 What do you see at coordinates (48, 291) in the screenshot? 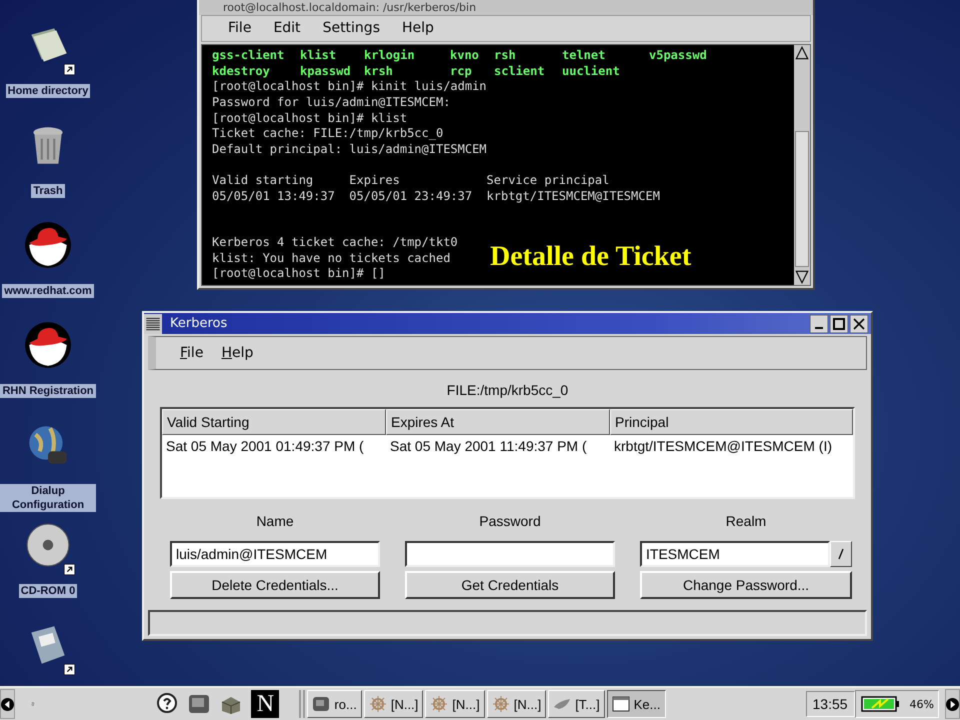
I see `desktop-icon-label: www.redhat.com` at bounding box center [48, 291].